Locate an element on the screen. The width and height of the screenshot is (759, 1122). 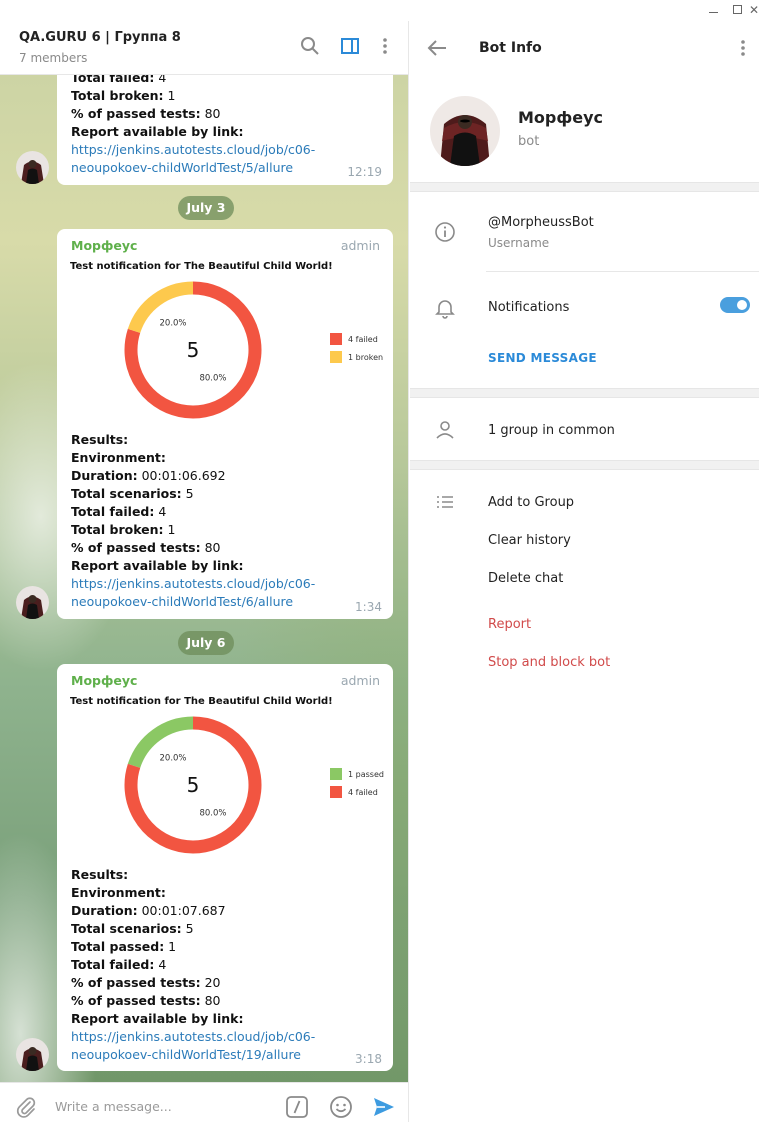
bot-commands-icon is located at coordinates (297, 1107).